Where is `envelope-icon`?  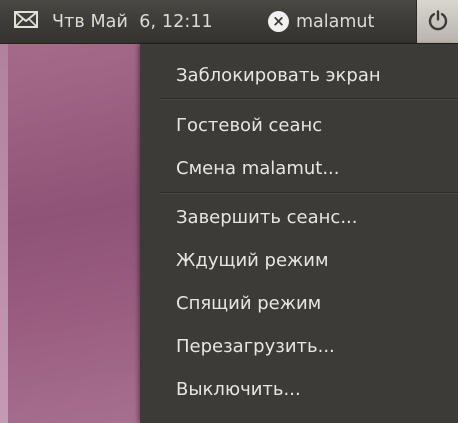 envelope-icon is located at coordinates (26, 21).